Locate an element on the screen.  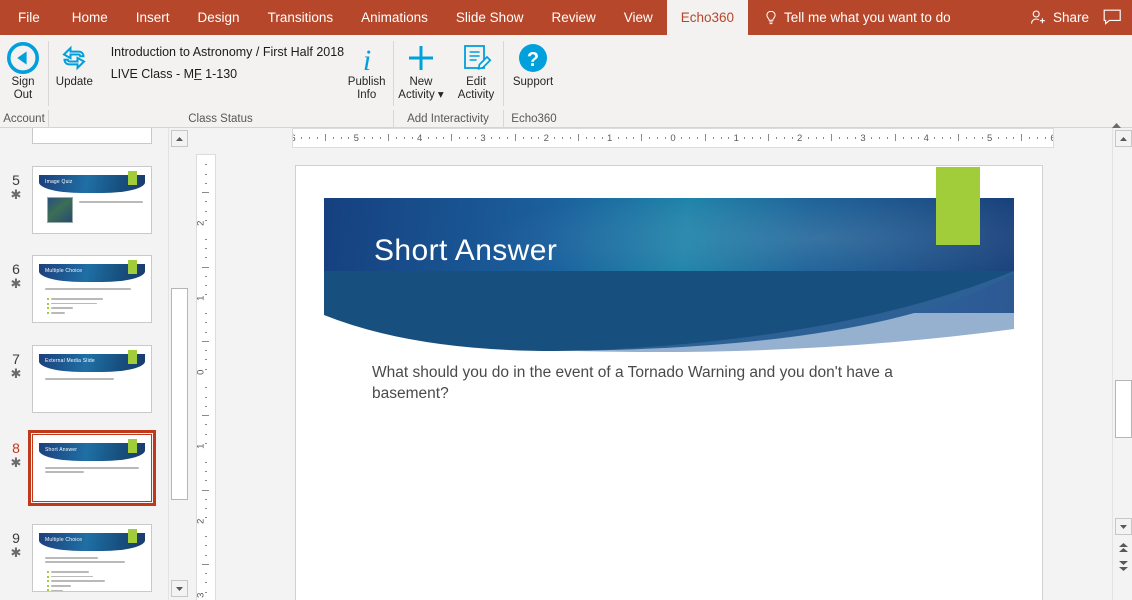
thumbnail-scrollbar is located at coordinates (178, 364).